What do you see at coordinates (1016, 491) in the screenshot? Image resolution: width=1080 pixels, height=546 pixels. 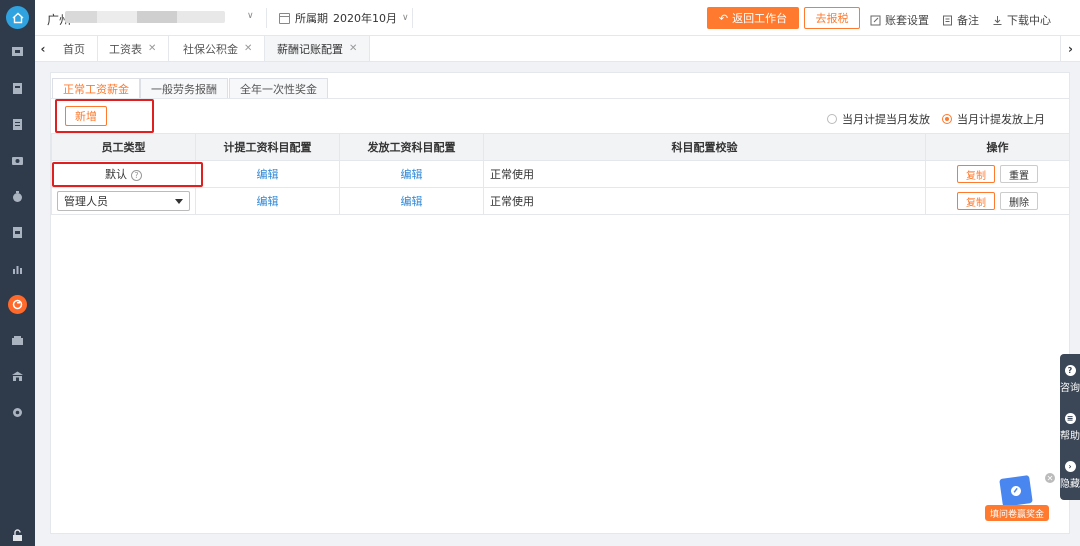 I see `survey-clipboard-icon` at bounding box center [1016, 491].